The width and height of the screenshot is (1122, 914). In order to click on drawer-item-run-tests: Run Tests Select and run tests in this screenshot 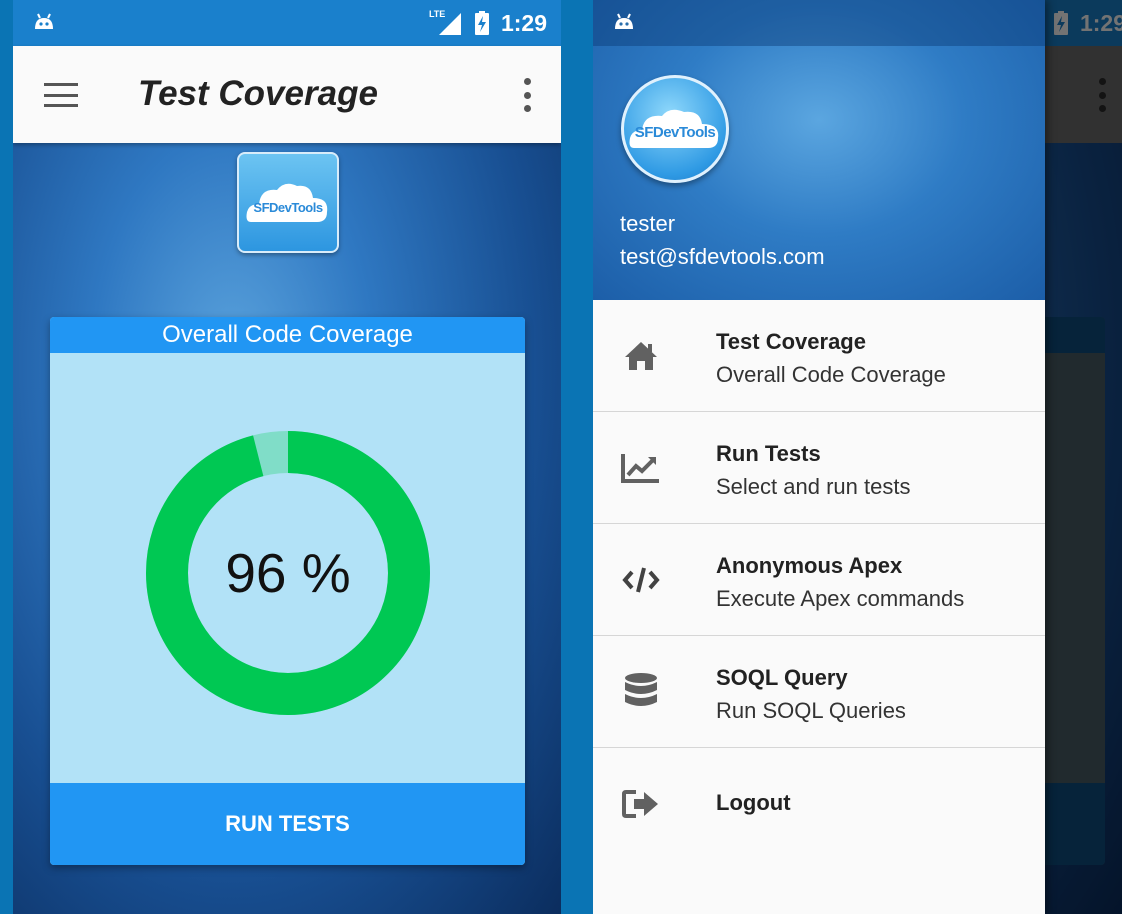, I will do `click(819, 468)`.